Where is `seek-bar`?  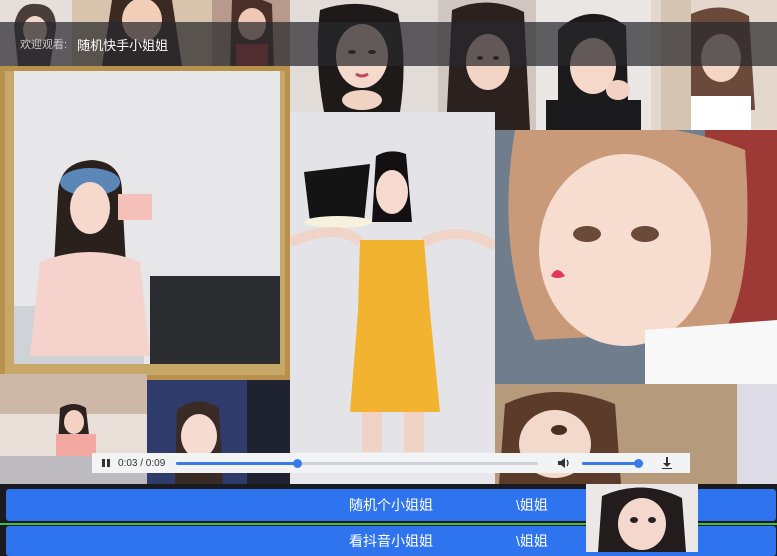
seek-bar is located at coordinates (357, 463).